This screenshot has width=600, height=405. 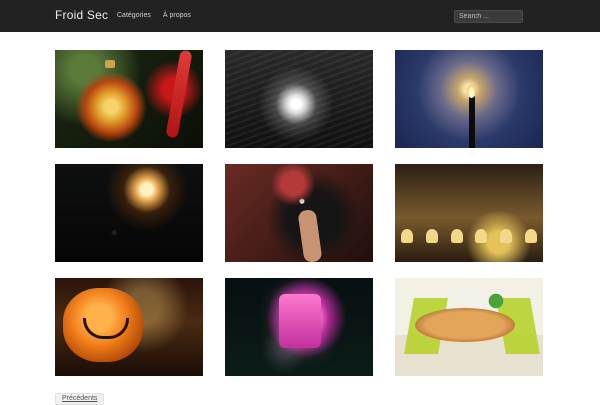 What do you see at coordinates (129, 213) in the screenshot?
I see `gallery-item-night-light` at bounding box center [129, 213].